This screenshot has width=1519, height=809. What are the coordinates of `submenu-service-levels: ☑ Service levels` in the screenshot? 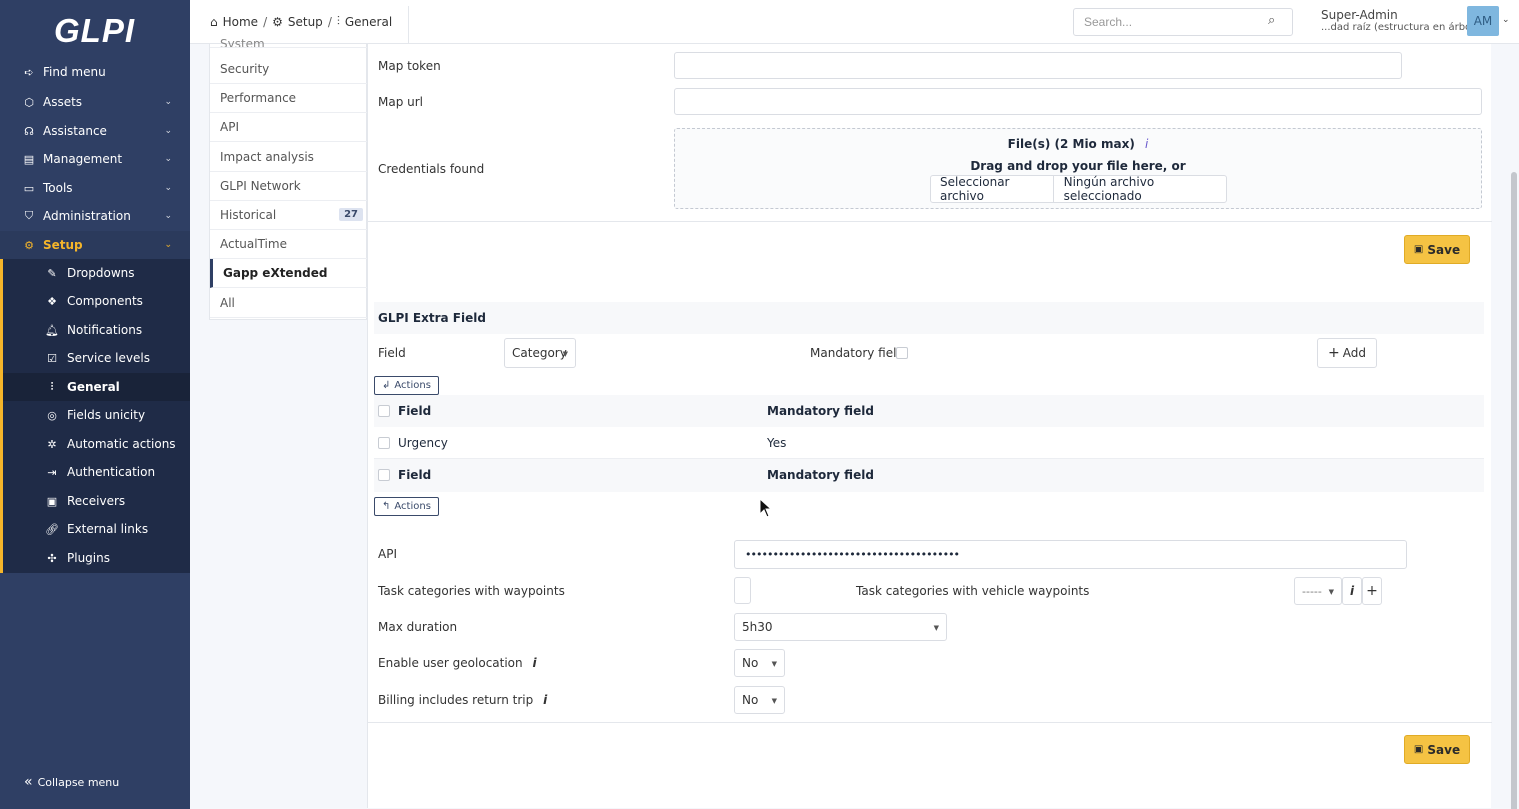 It's located at (96, 358).